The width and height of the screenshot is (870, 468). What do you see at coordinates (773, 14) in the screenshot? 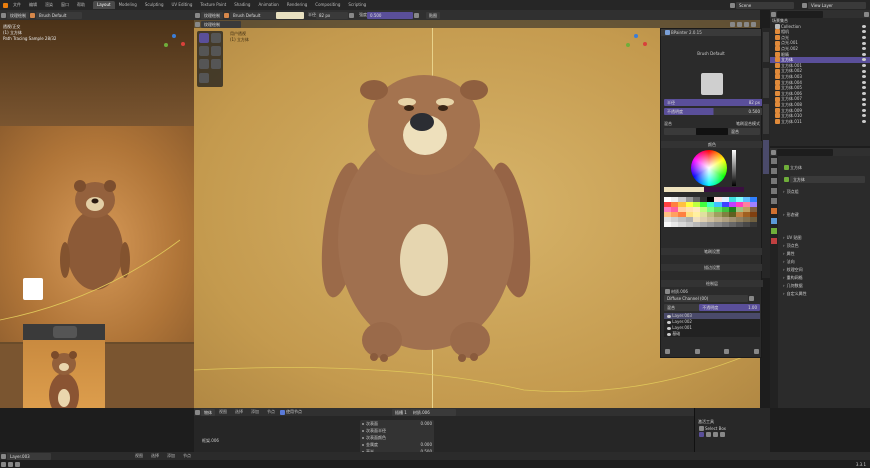
I see `outliner-type-icon` at bounding box center [773, 14].